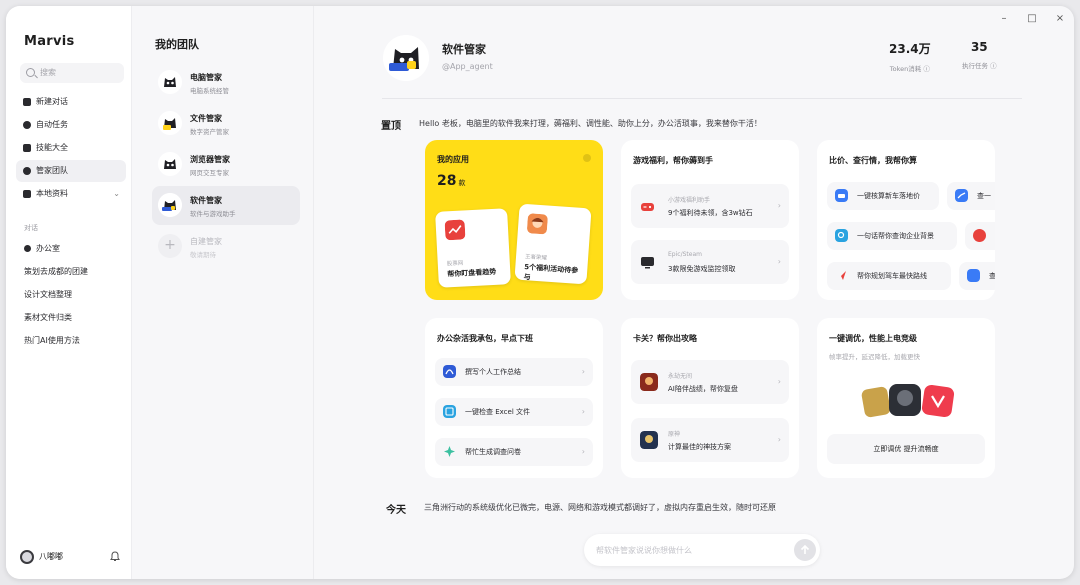 This screenshot has width=1080, height=585. What do you see at coordinates (226, 205) in the screenshot?
I see `team-member-software: 软件管家 软件与游戏助手` at bounding box center [226, 205].